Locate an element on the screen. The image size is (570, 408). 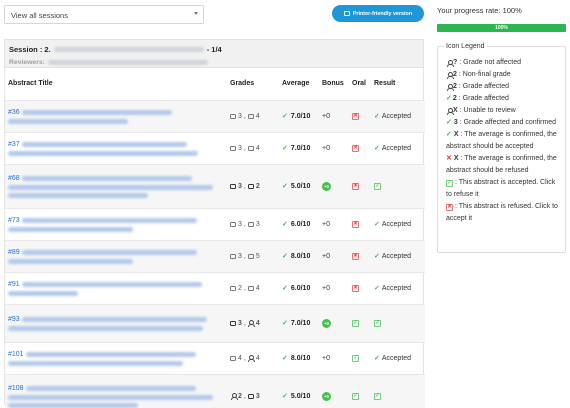
chevron-down-icon is located at coordinates (196, 13).